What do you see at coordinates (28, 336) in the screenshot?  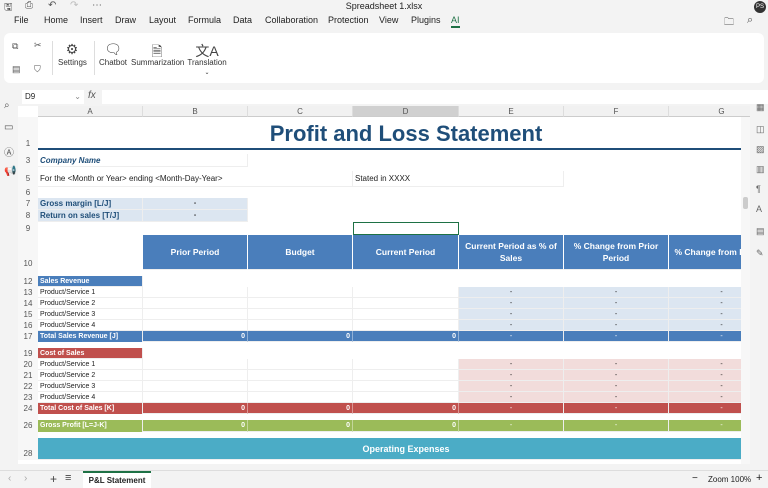 I see `row-header: 17` at bounding box center [28, 336].